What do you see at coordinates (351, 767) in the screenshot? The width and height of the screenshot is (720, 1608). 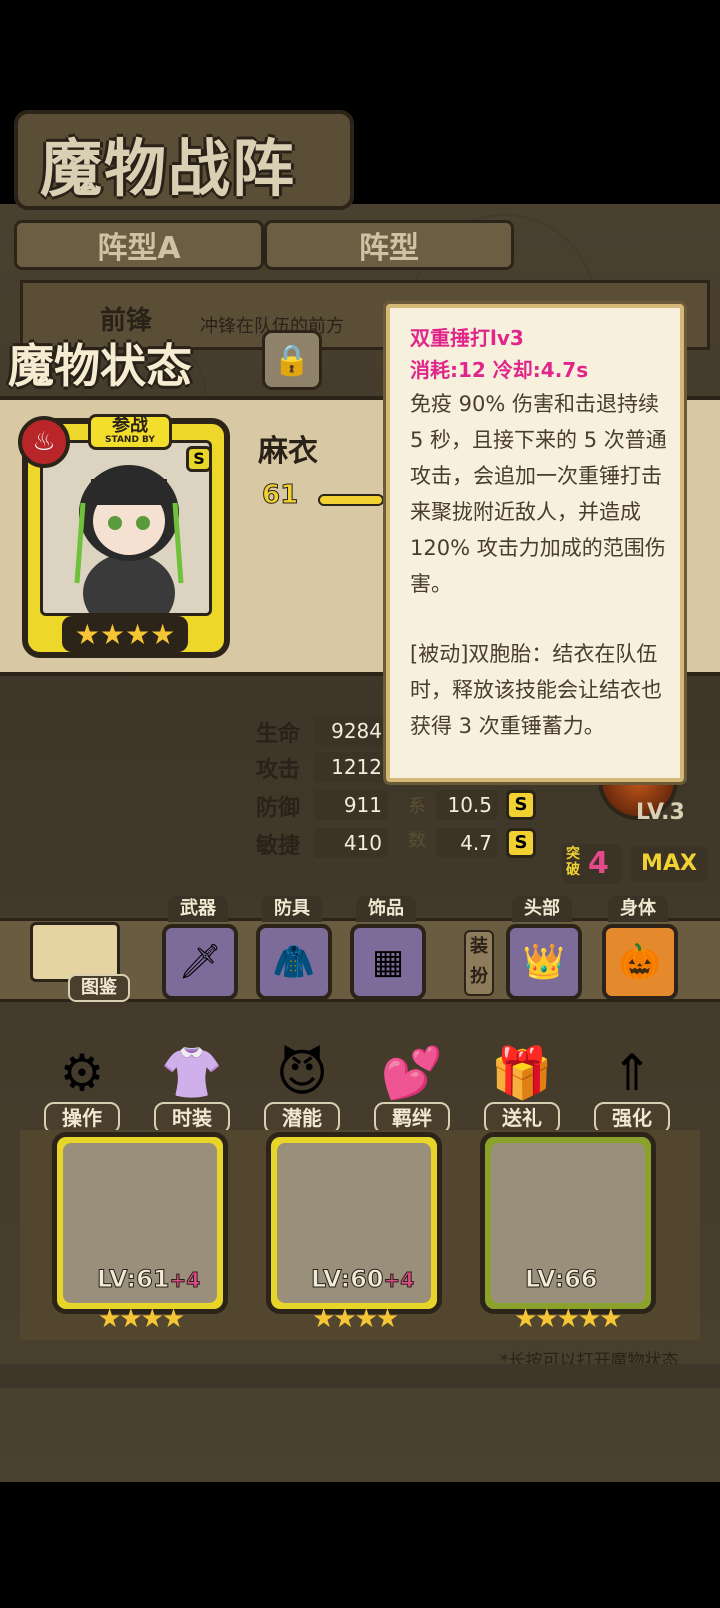 I see `stat-value: 1212` at bounding box center [351, 767].